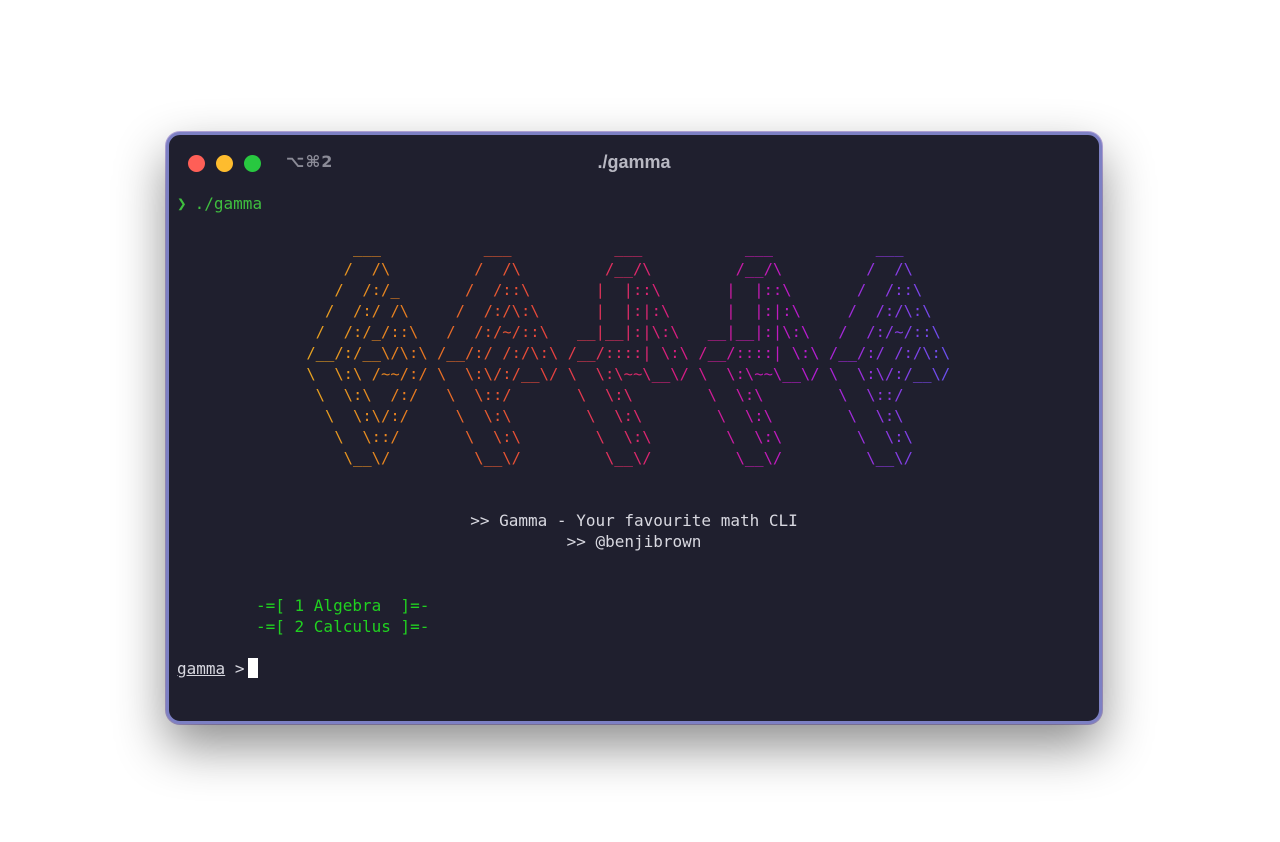  What do you see at coordinates (182, 203) in the screenshot?
I see `prompt-chevron-icon: ❯` at bounding box center [182, 203].